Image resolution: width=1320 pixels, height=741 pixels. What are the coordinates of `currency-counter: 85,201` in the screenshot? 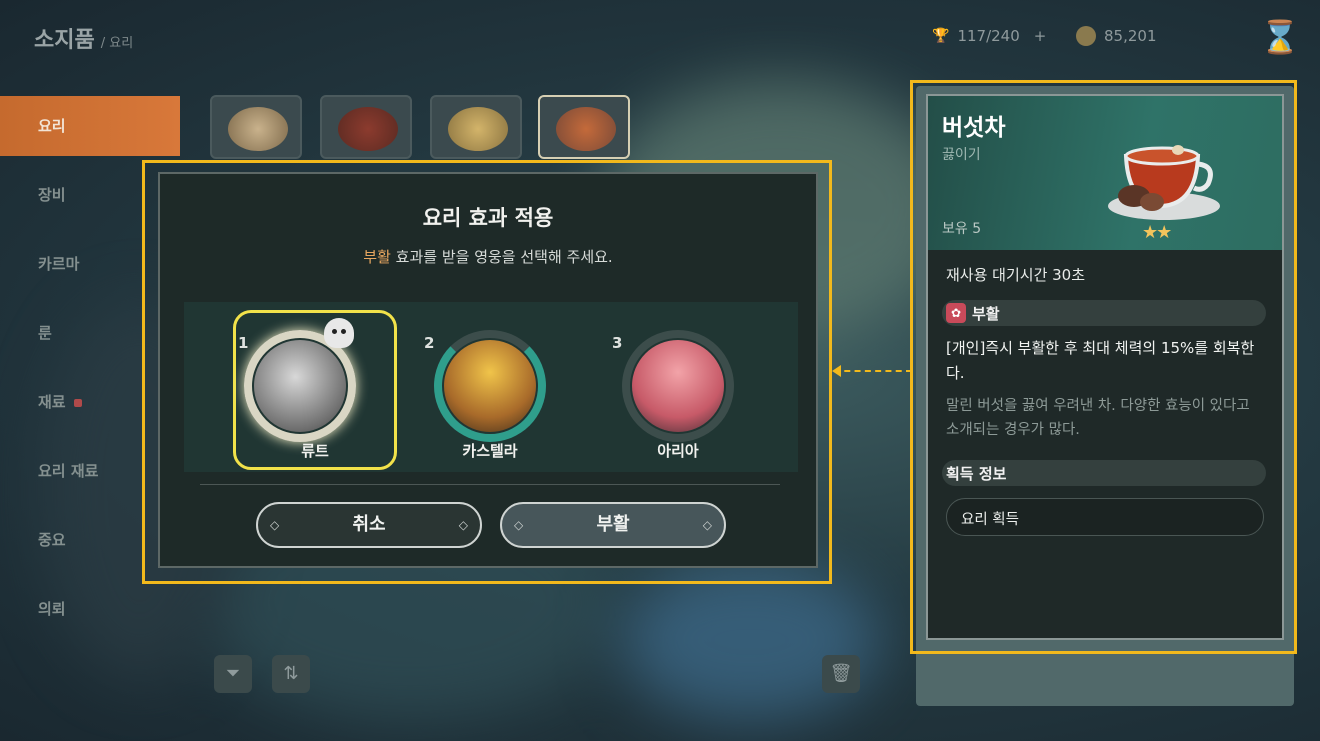 It's located at (1116, 36).